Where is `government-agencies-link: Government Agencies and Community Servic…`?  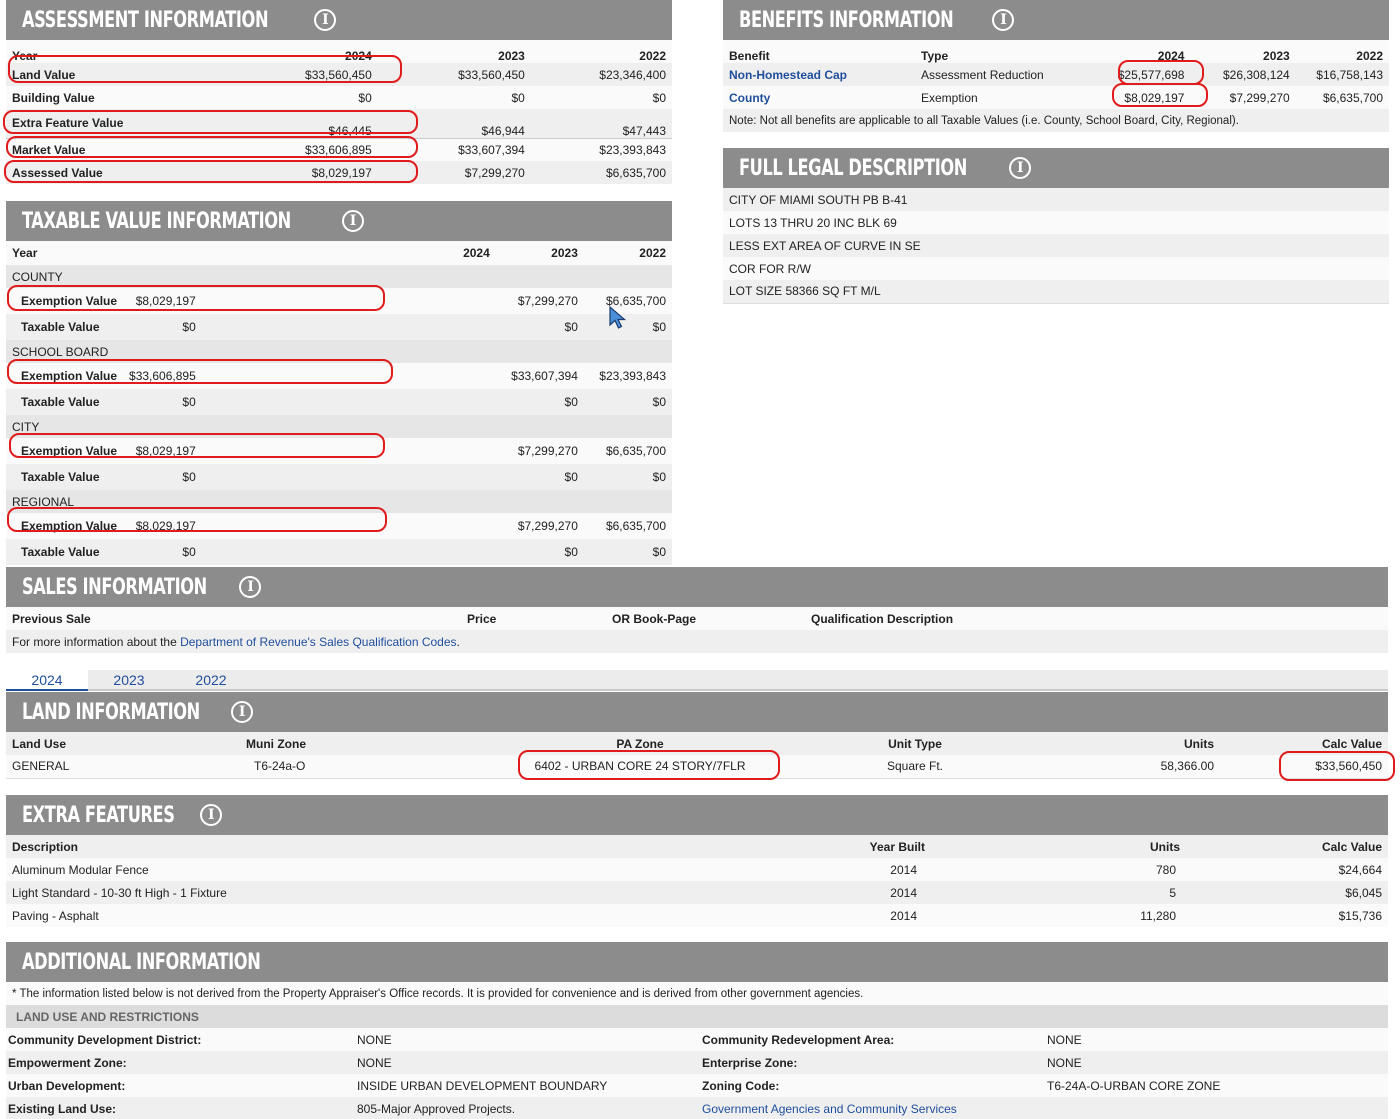
government-agencies-link: Government Agencies and Community Servic… is located at coordinates (868, 1108).